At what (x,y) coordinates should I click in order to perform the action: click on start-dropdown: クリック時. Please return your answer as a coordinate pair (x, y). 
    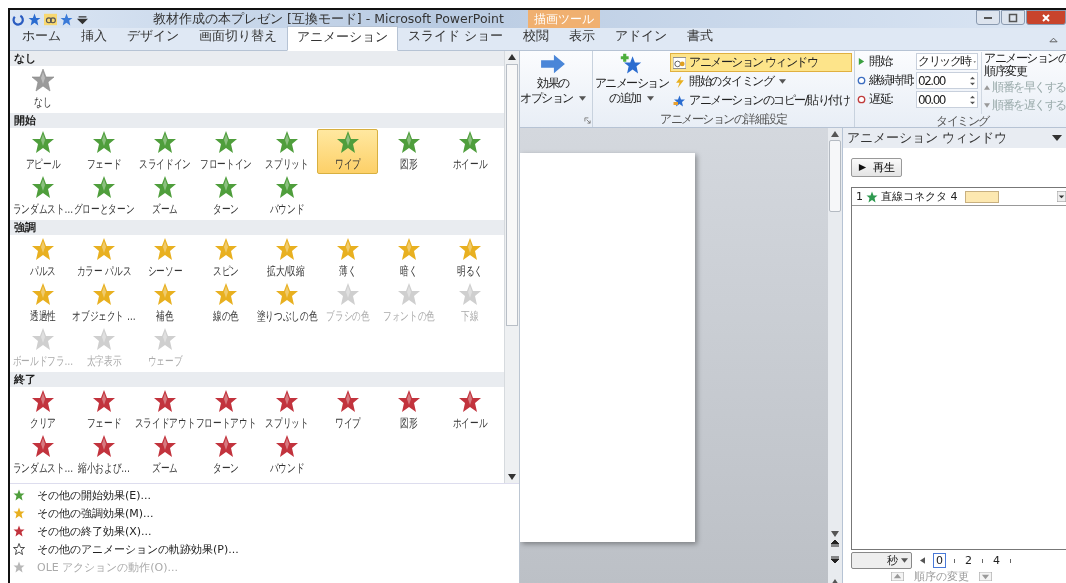
    Looking at the image, I should click on (947, 61).